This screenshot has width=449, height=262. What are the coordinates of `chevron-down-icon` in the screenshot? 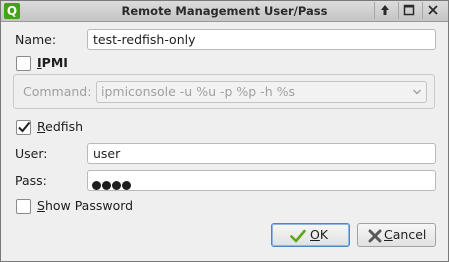 It's located at (417, 92).